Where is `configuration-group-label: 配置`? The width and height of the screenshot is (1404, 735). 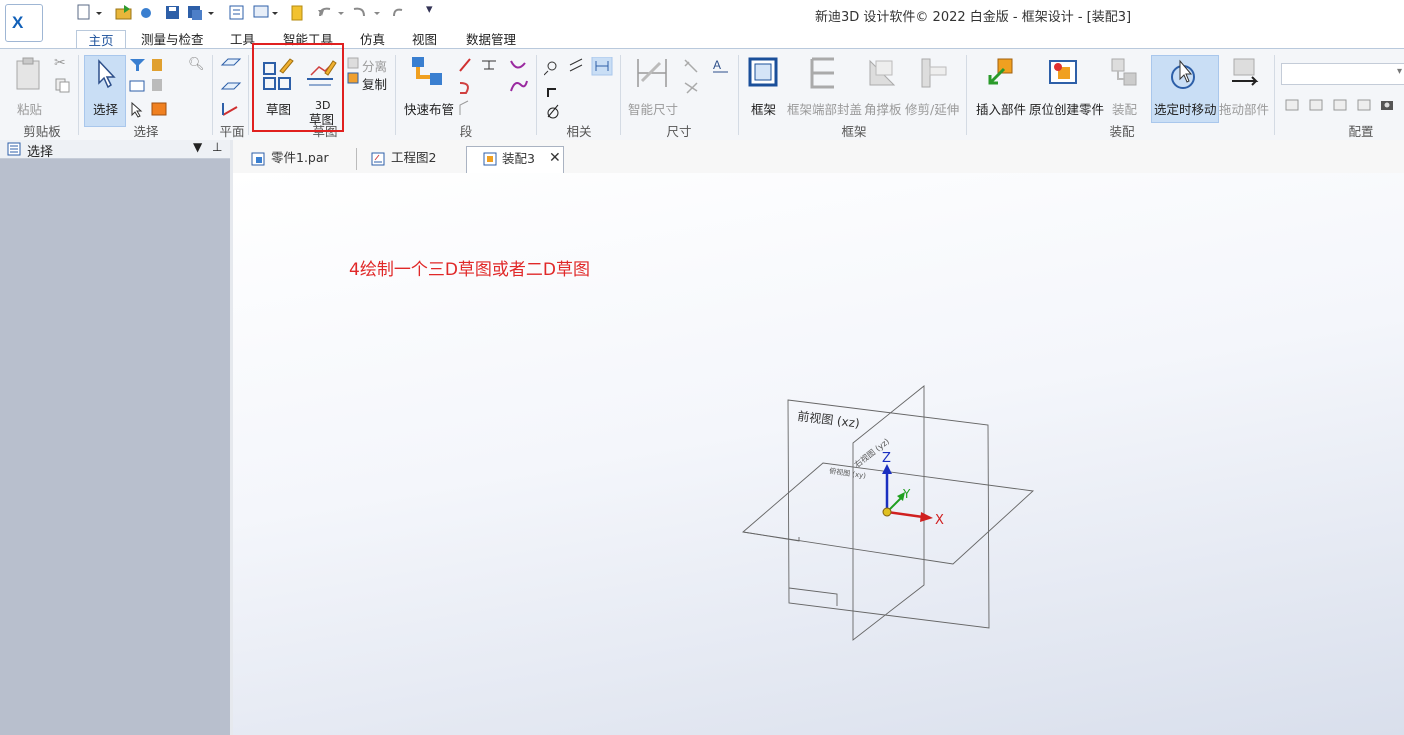 configuration-group-label: 配置 is located at coordinates (1361, 131).